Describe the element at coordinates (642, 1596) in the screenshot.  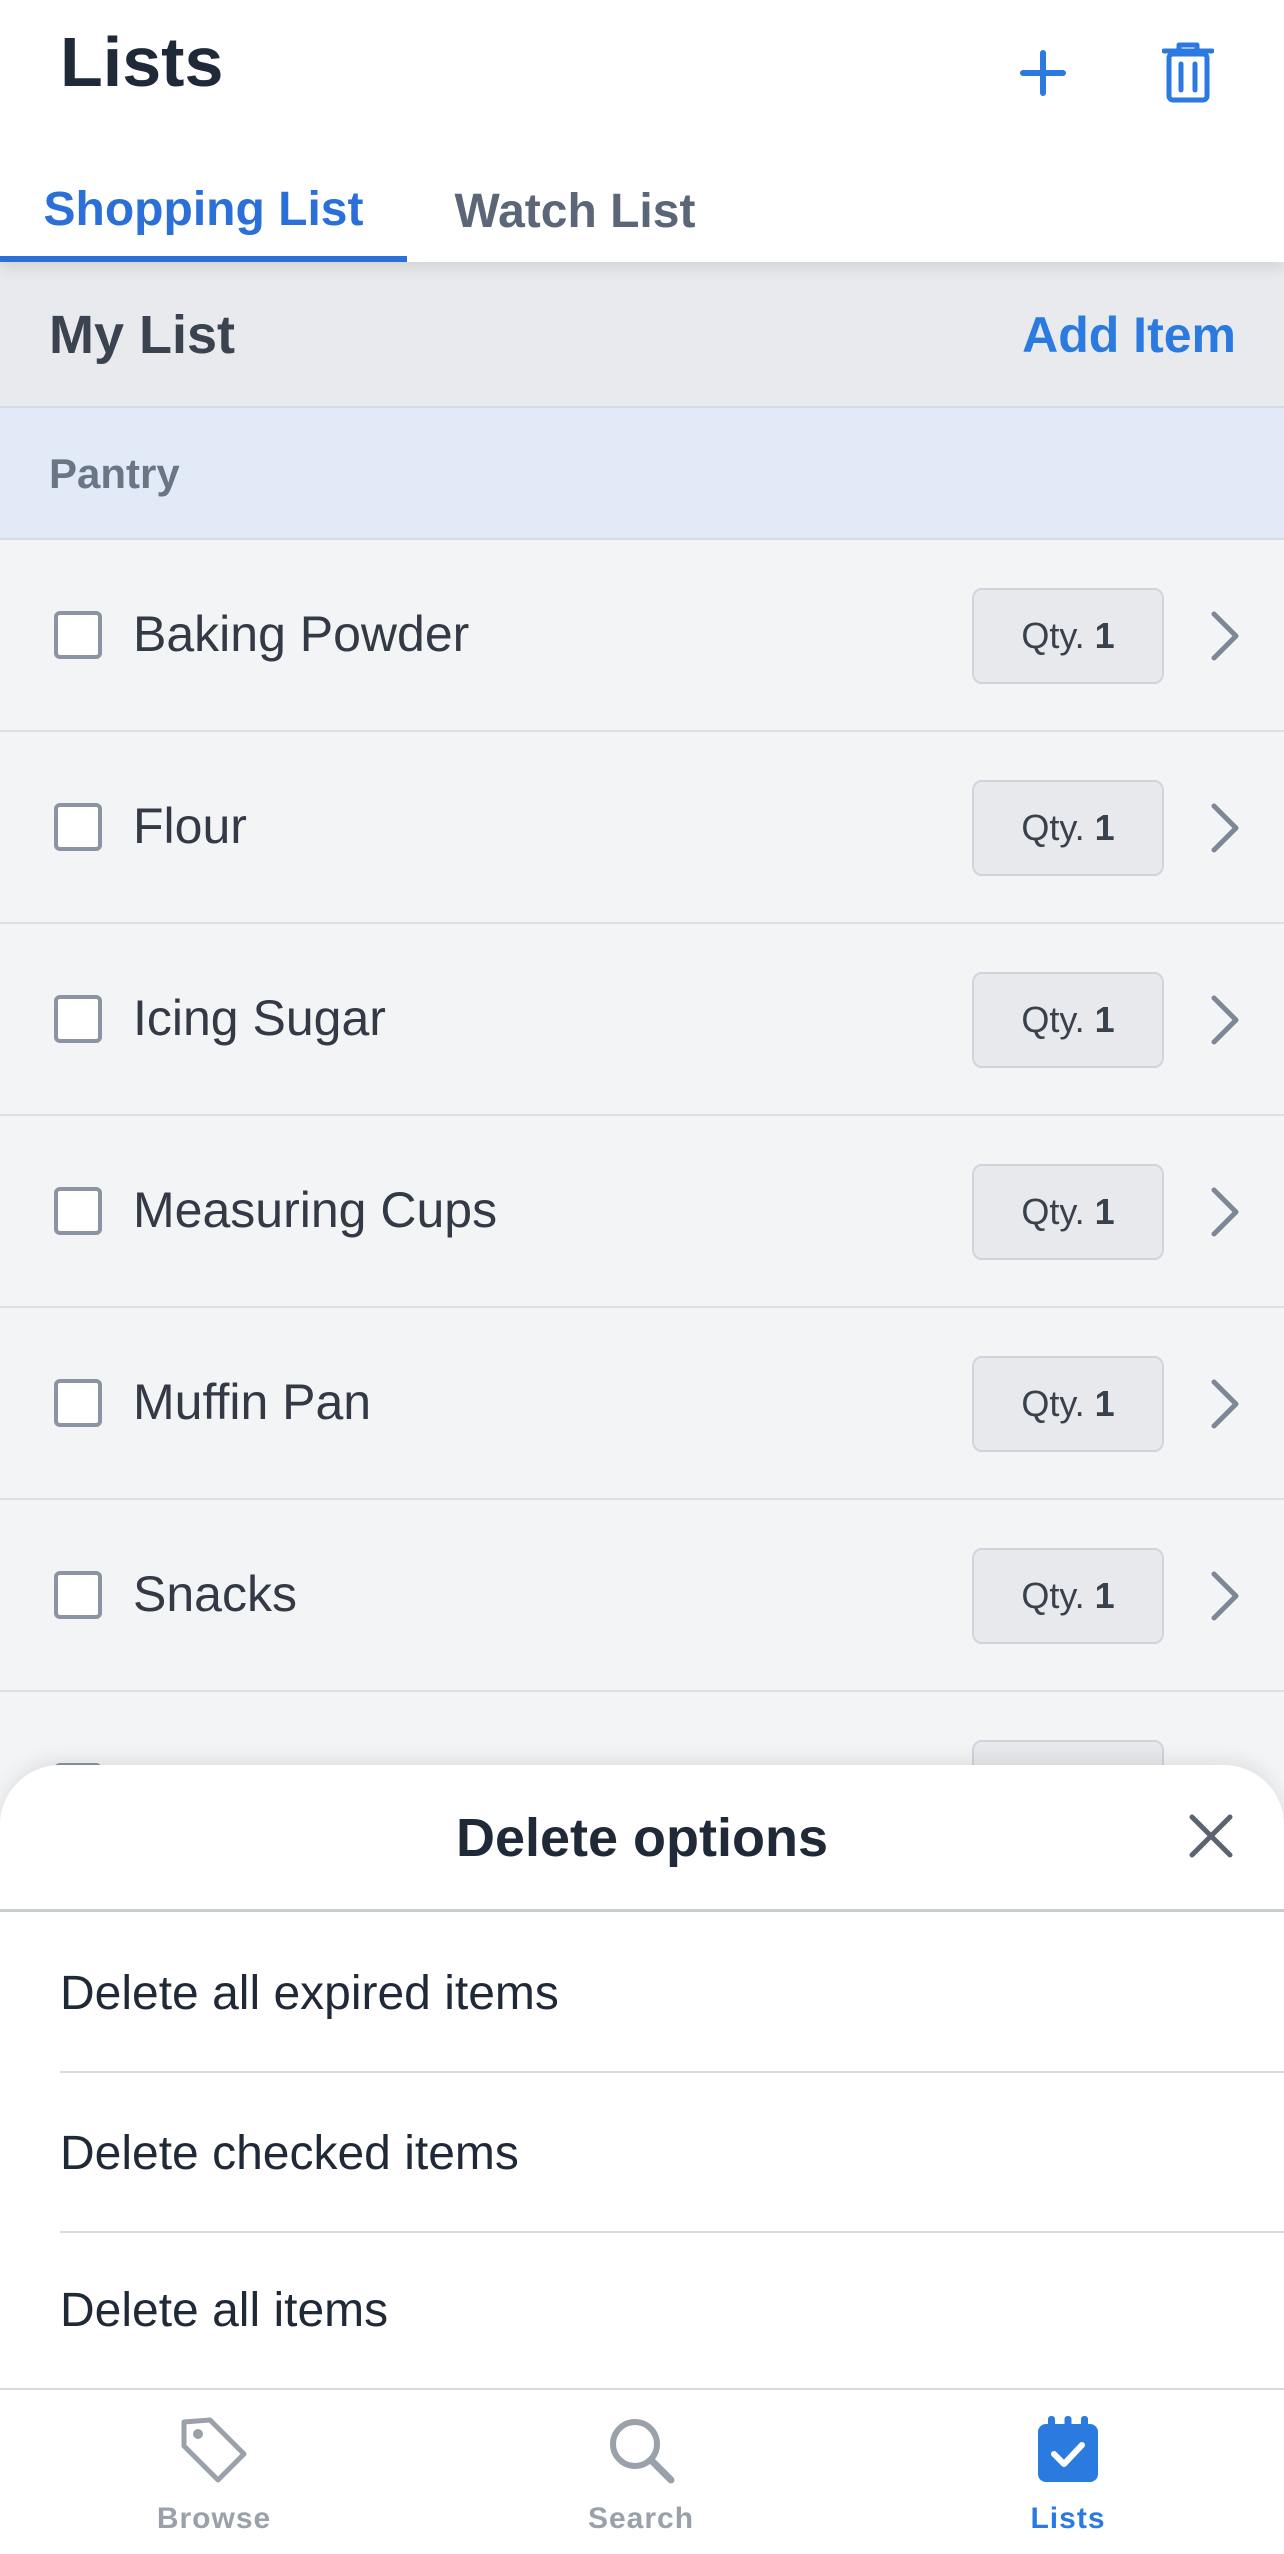
I see `list-item: Snacks Qty. 1` at that location.